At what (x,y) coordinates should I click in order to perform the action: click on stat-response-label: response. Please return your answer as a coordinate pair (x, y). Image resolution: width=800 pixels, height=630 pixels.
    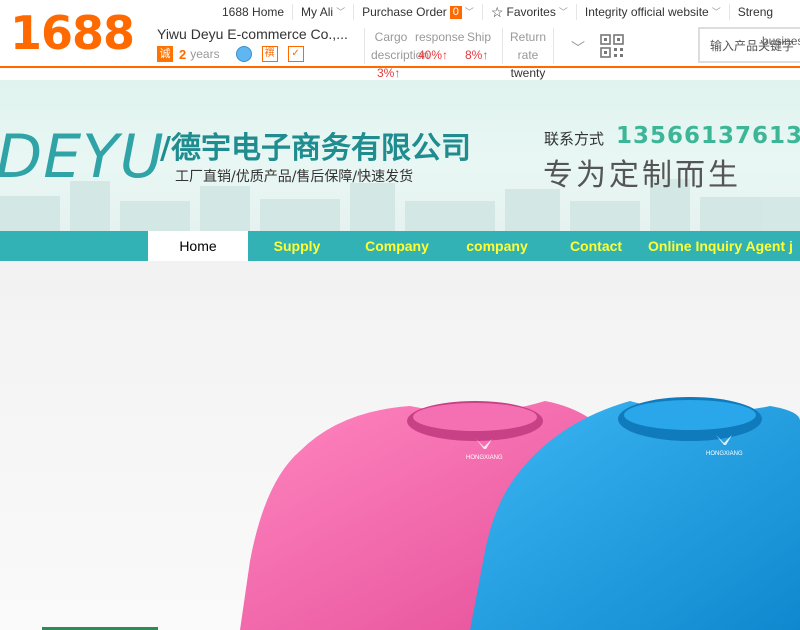
    Looking at the image, I should click on (440, 37).